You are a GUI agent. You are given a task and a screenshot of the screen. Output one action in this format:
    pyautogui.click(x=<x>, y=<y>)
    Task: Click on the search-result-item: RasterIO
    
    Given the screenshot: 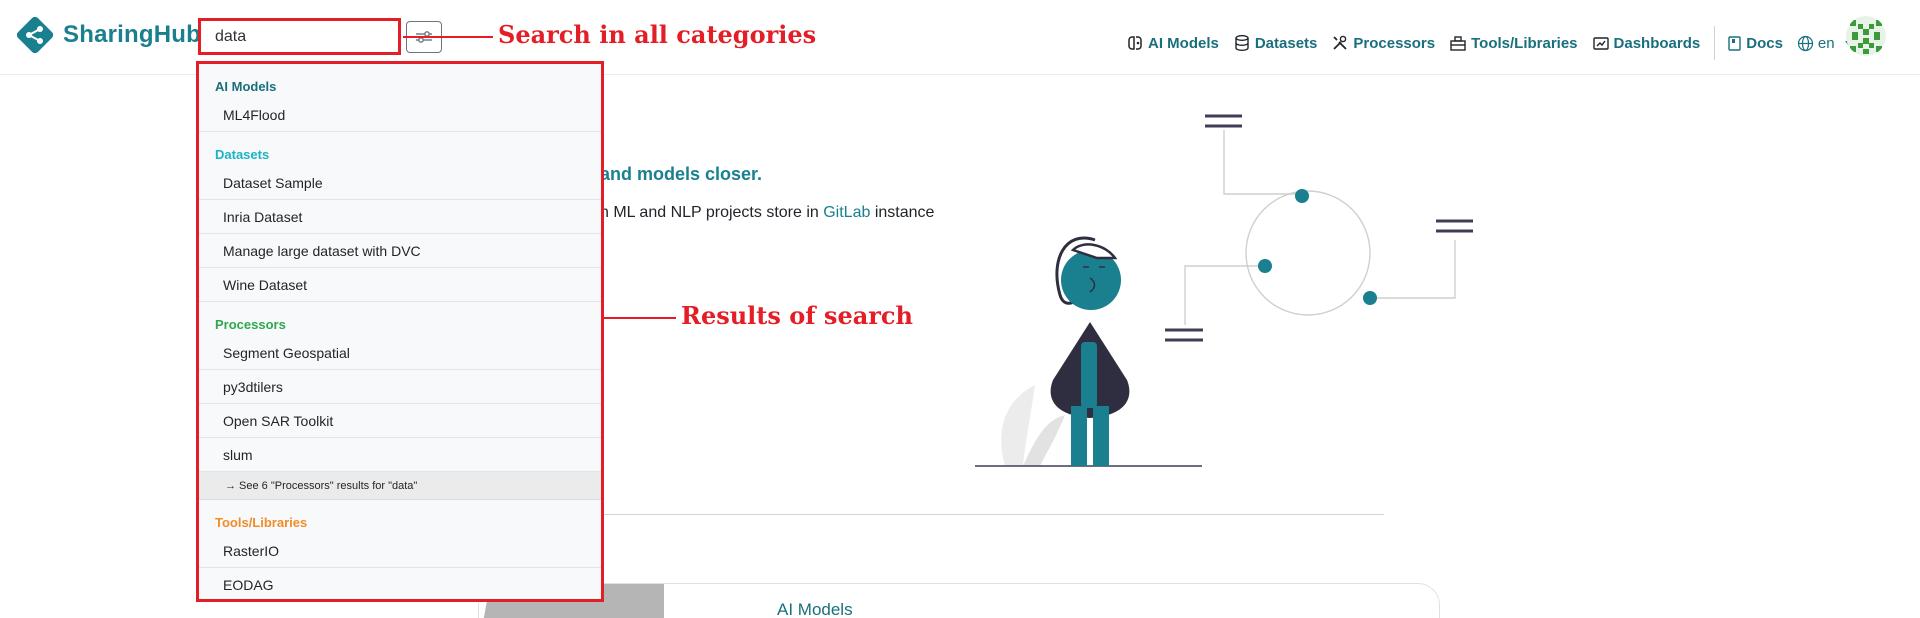 What is the action you would take?
    pyautogui.click(x=400, y=551)
    